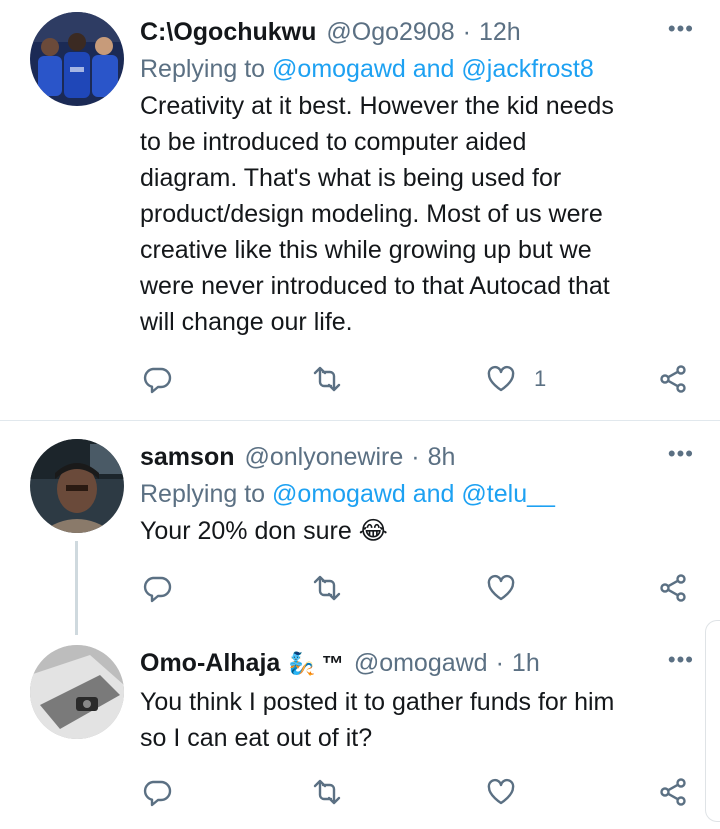  Describe the element at coordinates (516, 379) in the screenshot. I see `like-button: 1` at that location.